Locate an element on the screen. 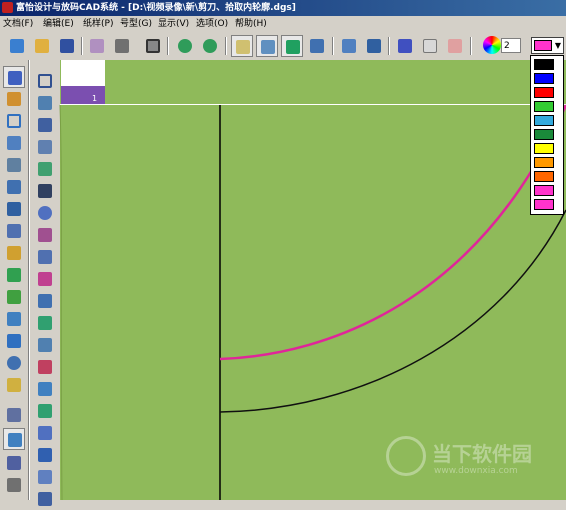 The image size is (566, 510). color-option-cyan is located at coordinates (544, 120).